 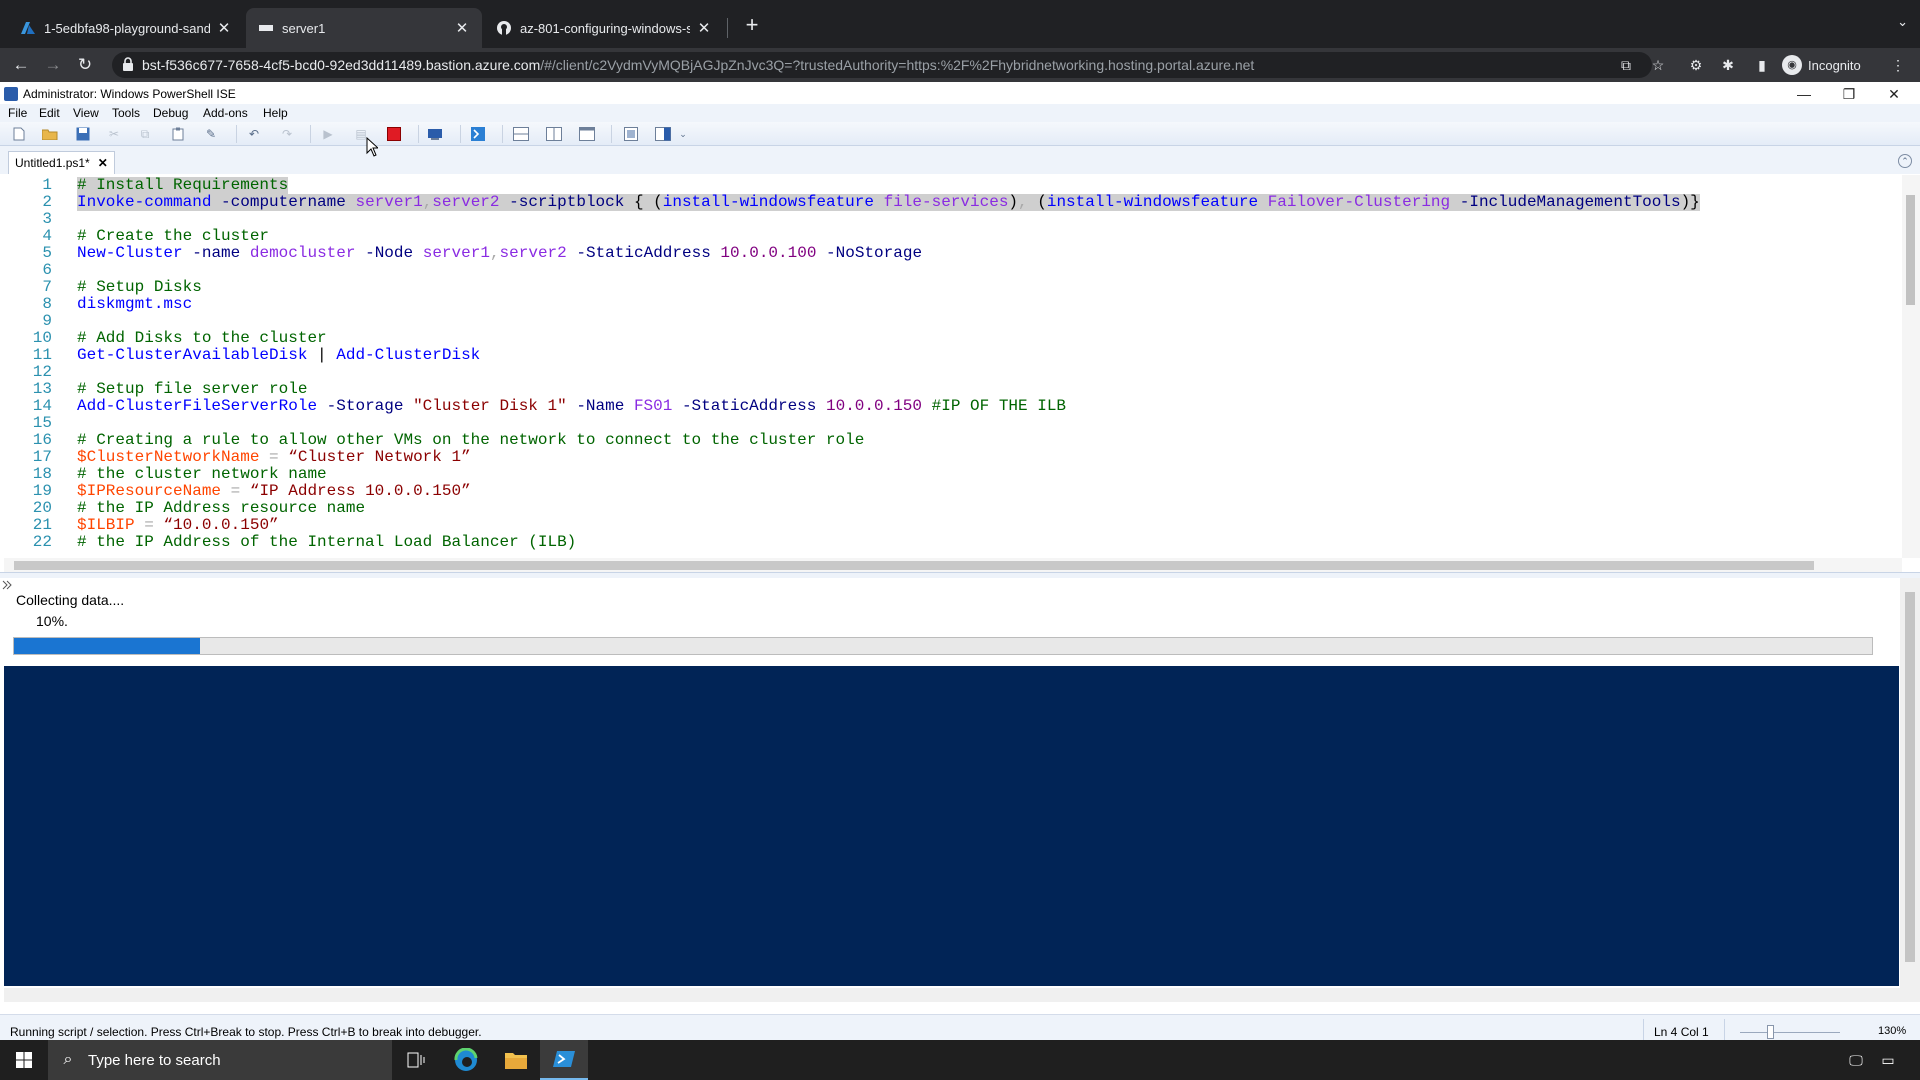 I want to click on incognito-badge: ◉ Incognito, so click(x=1821, y=65).